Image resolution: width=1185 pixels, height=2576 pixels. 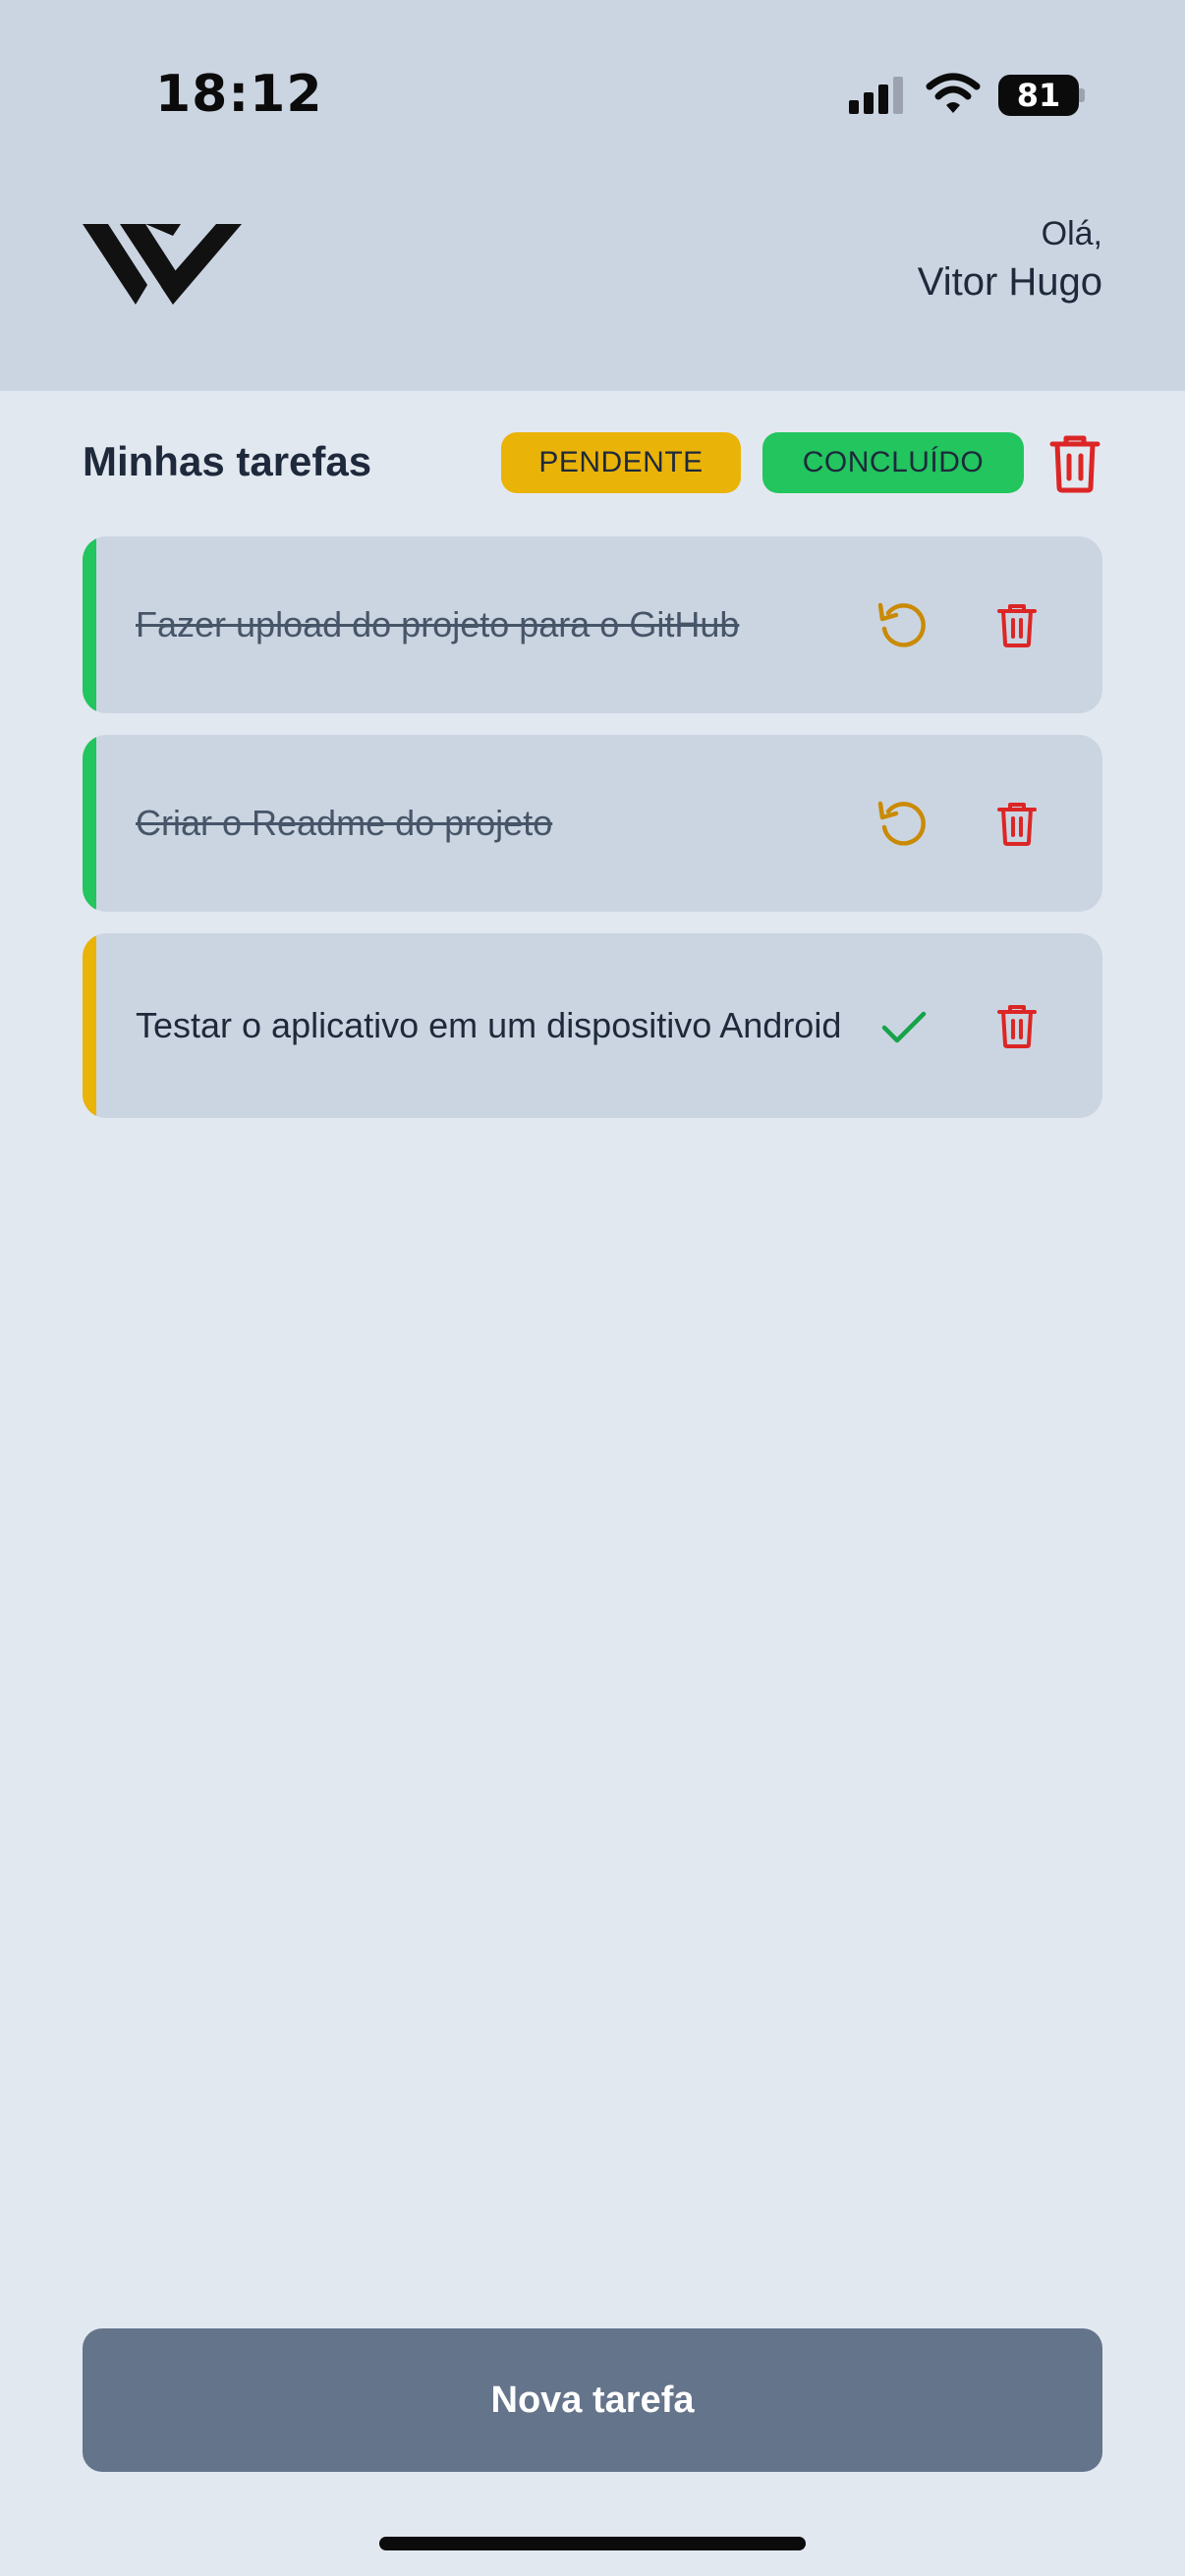 What do you see at coordinates (239, 94) in the screenshot?
I see `status-time: 18:12` at bounding box center [239, 94].